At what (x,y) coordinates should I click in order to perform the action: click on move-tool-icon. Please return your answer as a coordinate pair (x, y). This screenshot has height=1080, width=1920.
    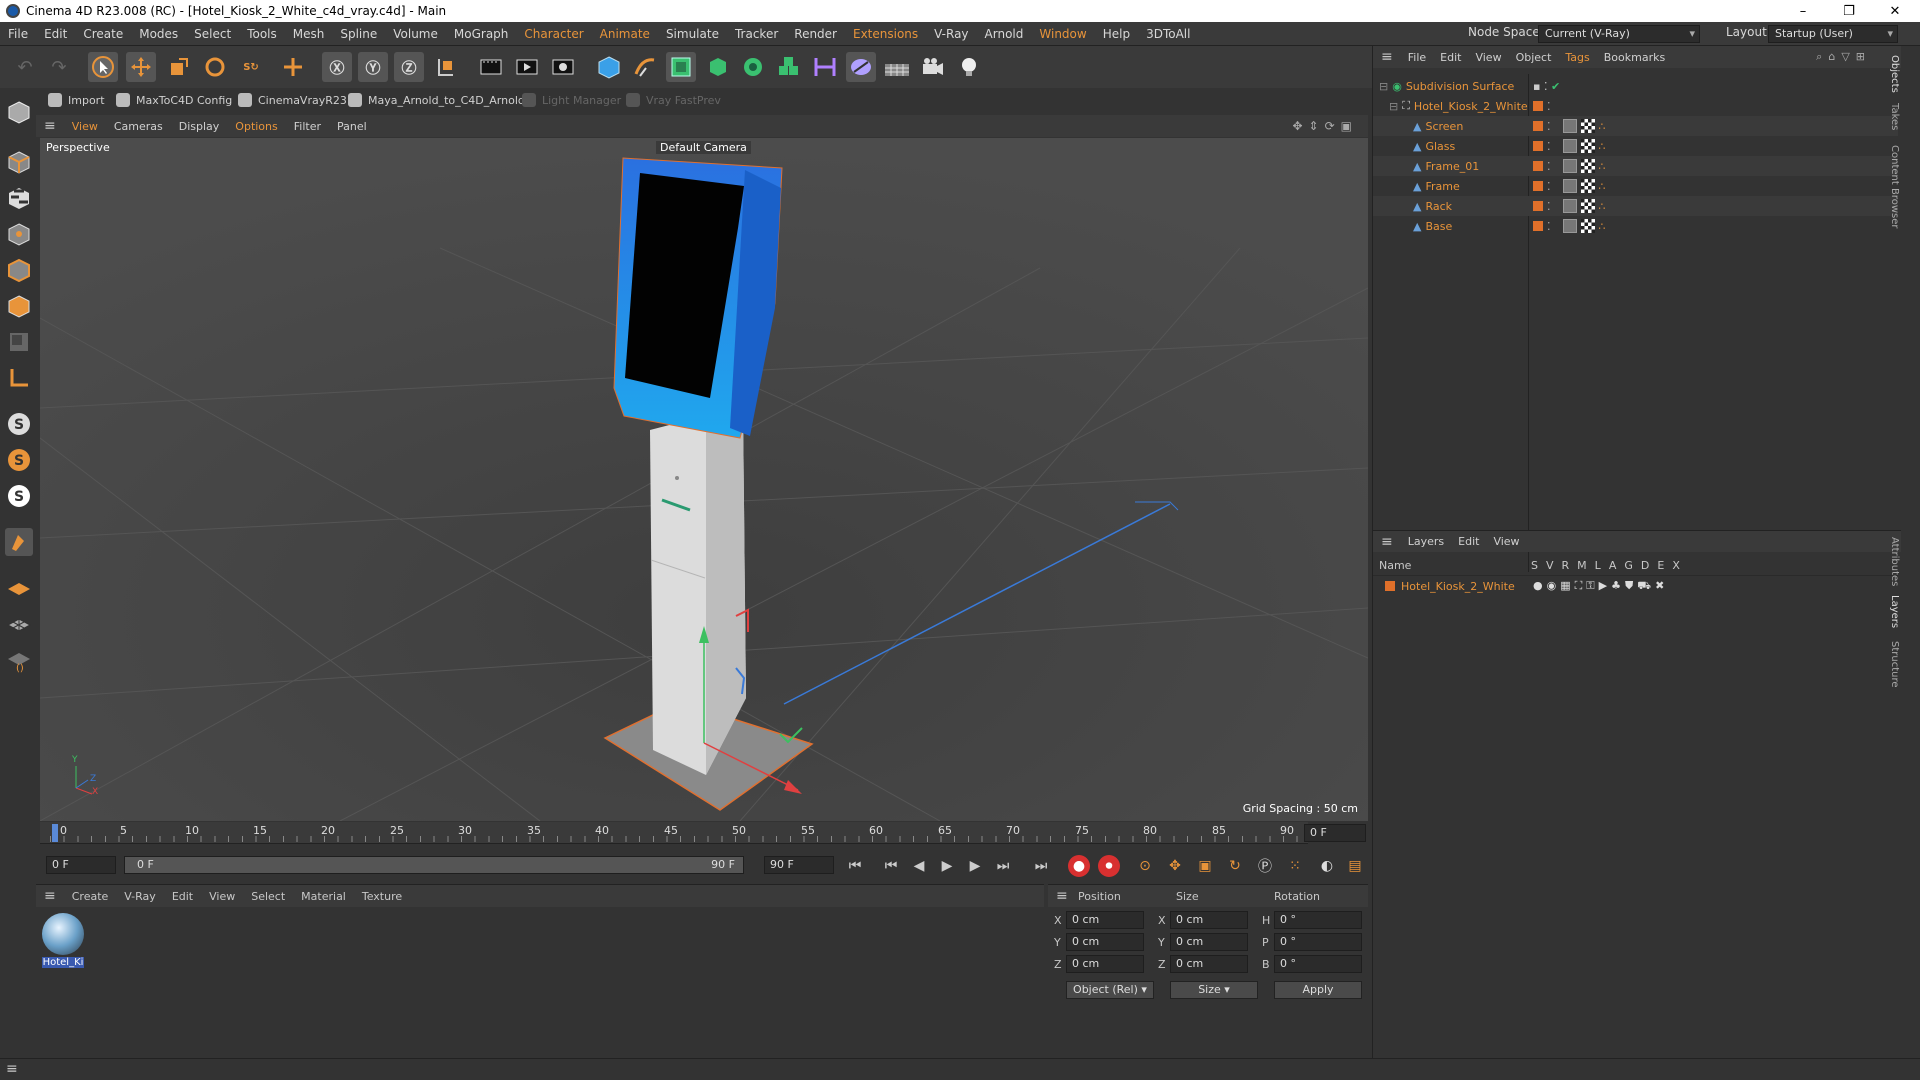
    Looking at the image, I should click on (141, 67).